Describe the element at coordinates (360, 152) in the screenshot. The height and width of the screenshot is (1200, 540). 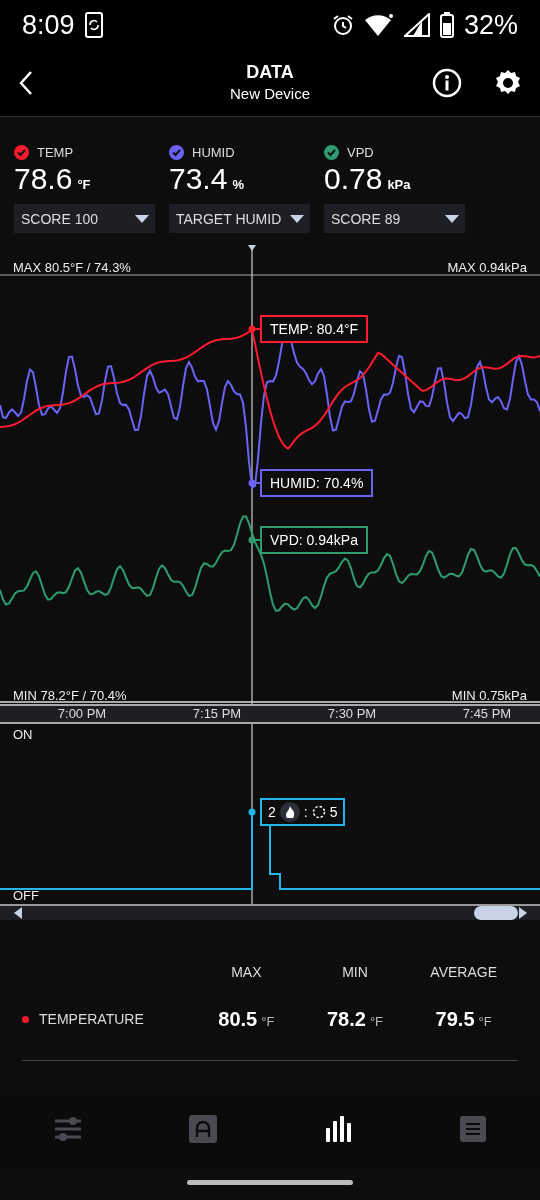
I see `sensor-label: VPD` at that location.